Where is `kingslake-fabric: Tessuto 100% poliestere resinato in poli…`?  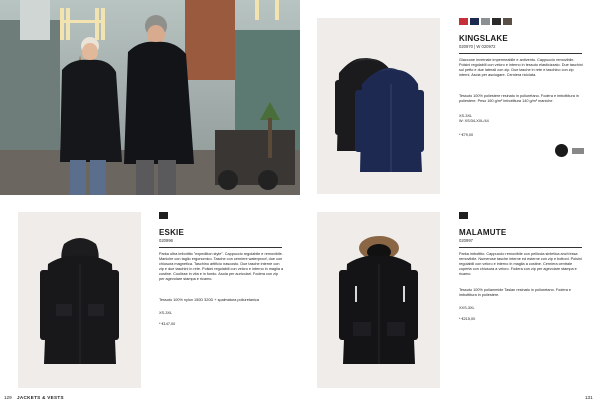 kingslake-fabric: Tessuto 100% poliestere resinato in poli… is located at coordinates (519, 98).